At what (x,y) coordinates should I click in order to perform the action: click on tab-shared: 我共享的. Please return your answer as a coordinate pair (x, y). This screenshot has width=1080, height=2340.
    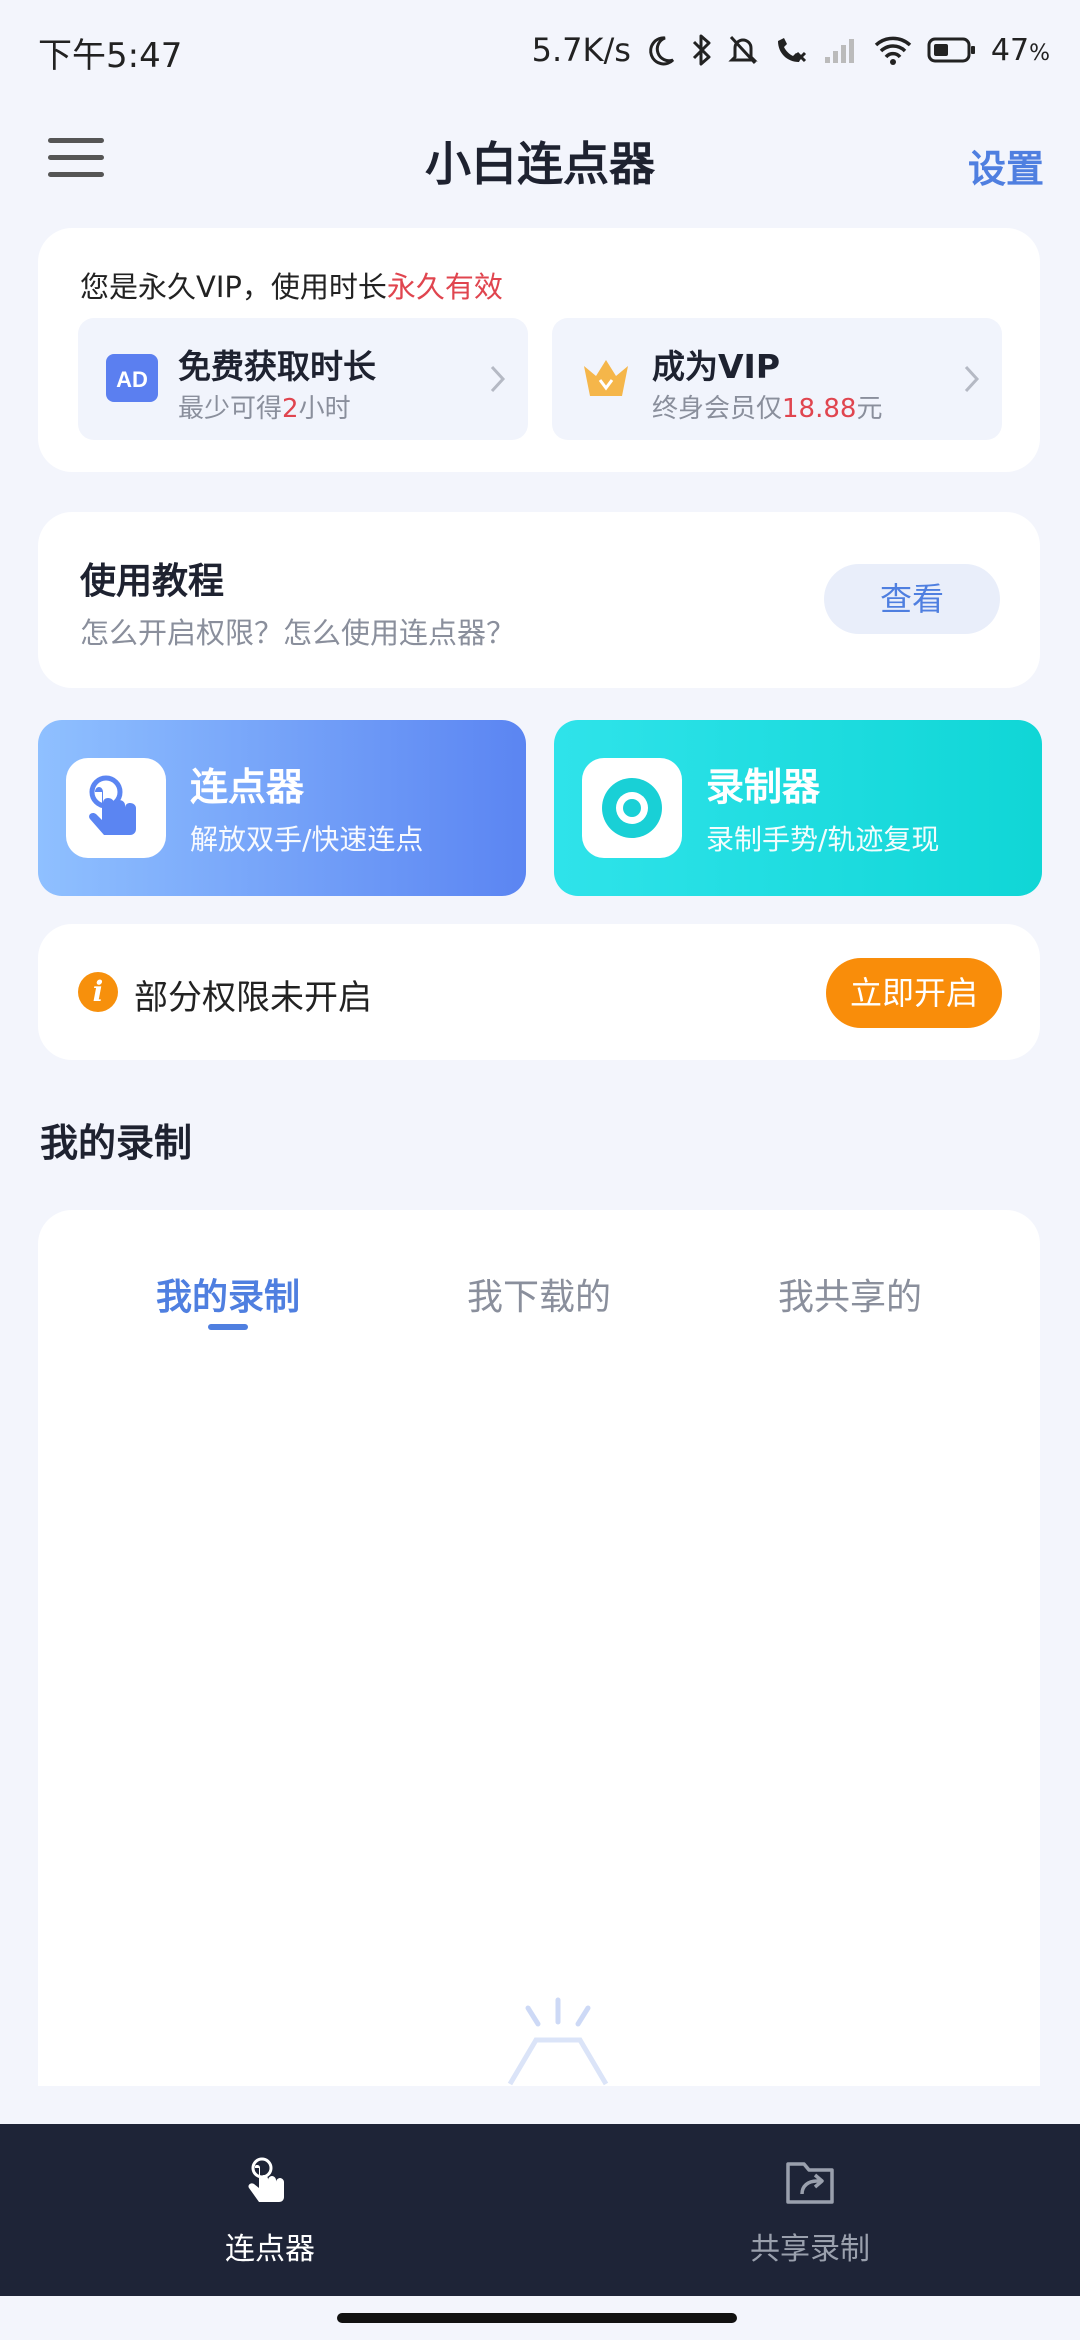
    Looking at the image, I should click on (850, 1294).